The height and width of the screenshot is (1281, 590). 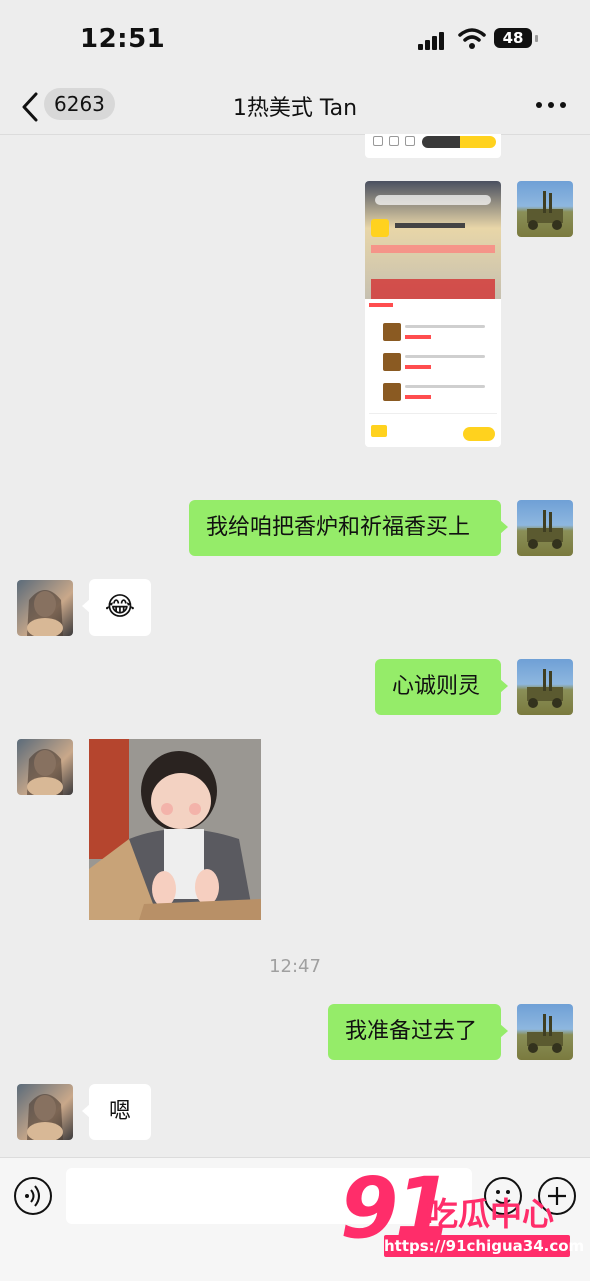 I want to click on screenshot-header, so click(x=433, y=240).